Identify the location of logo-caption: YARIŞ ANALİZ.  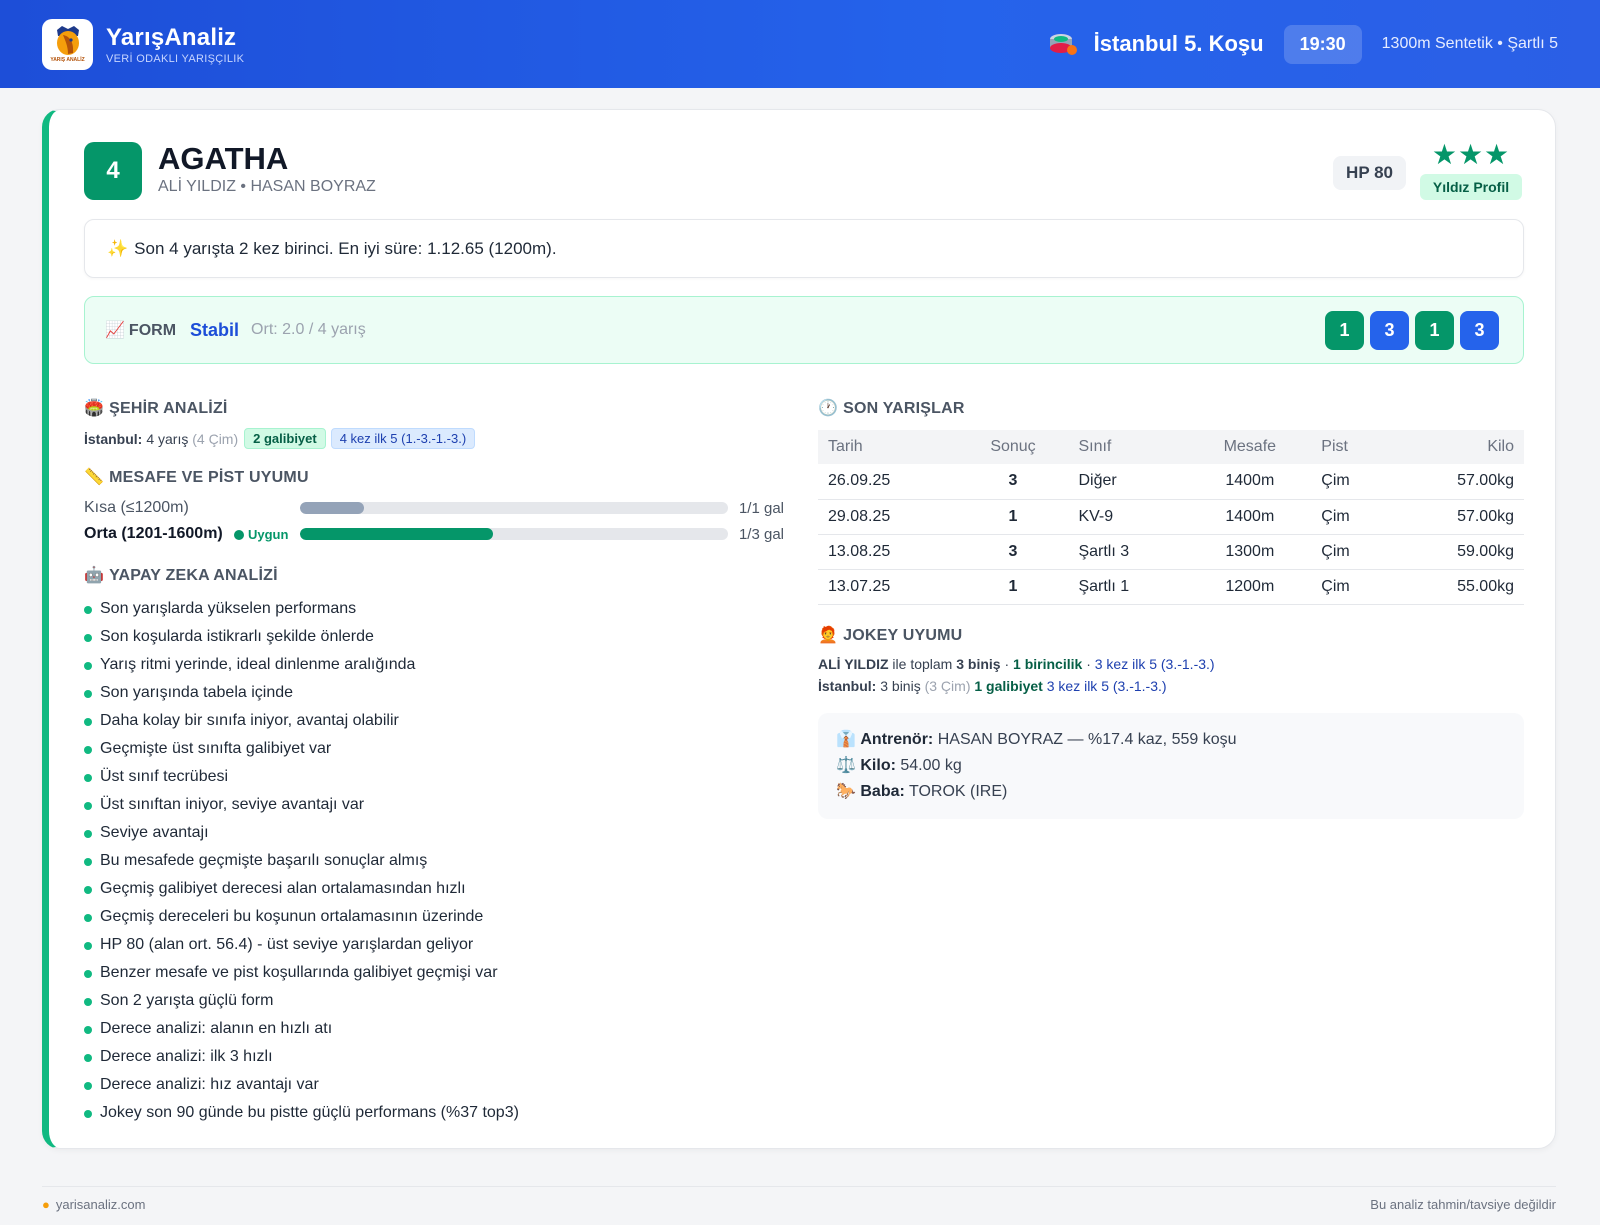
(67, 59).